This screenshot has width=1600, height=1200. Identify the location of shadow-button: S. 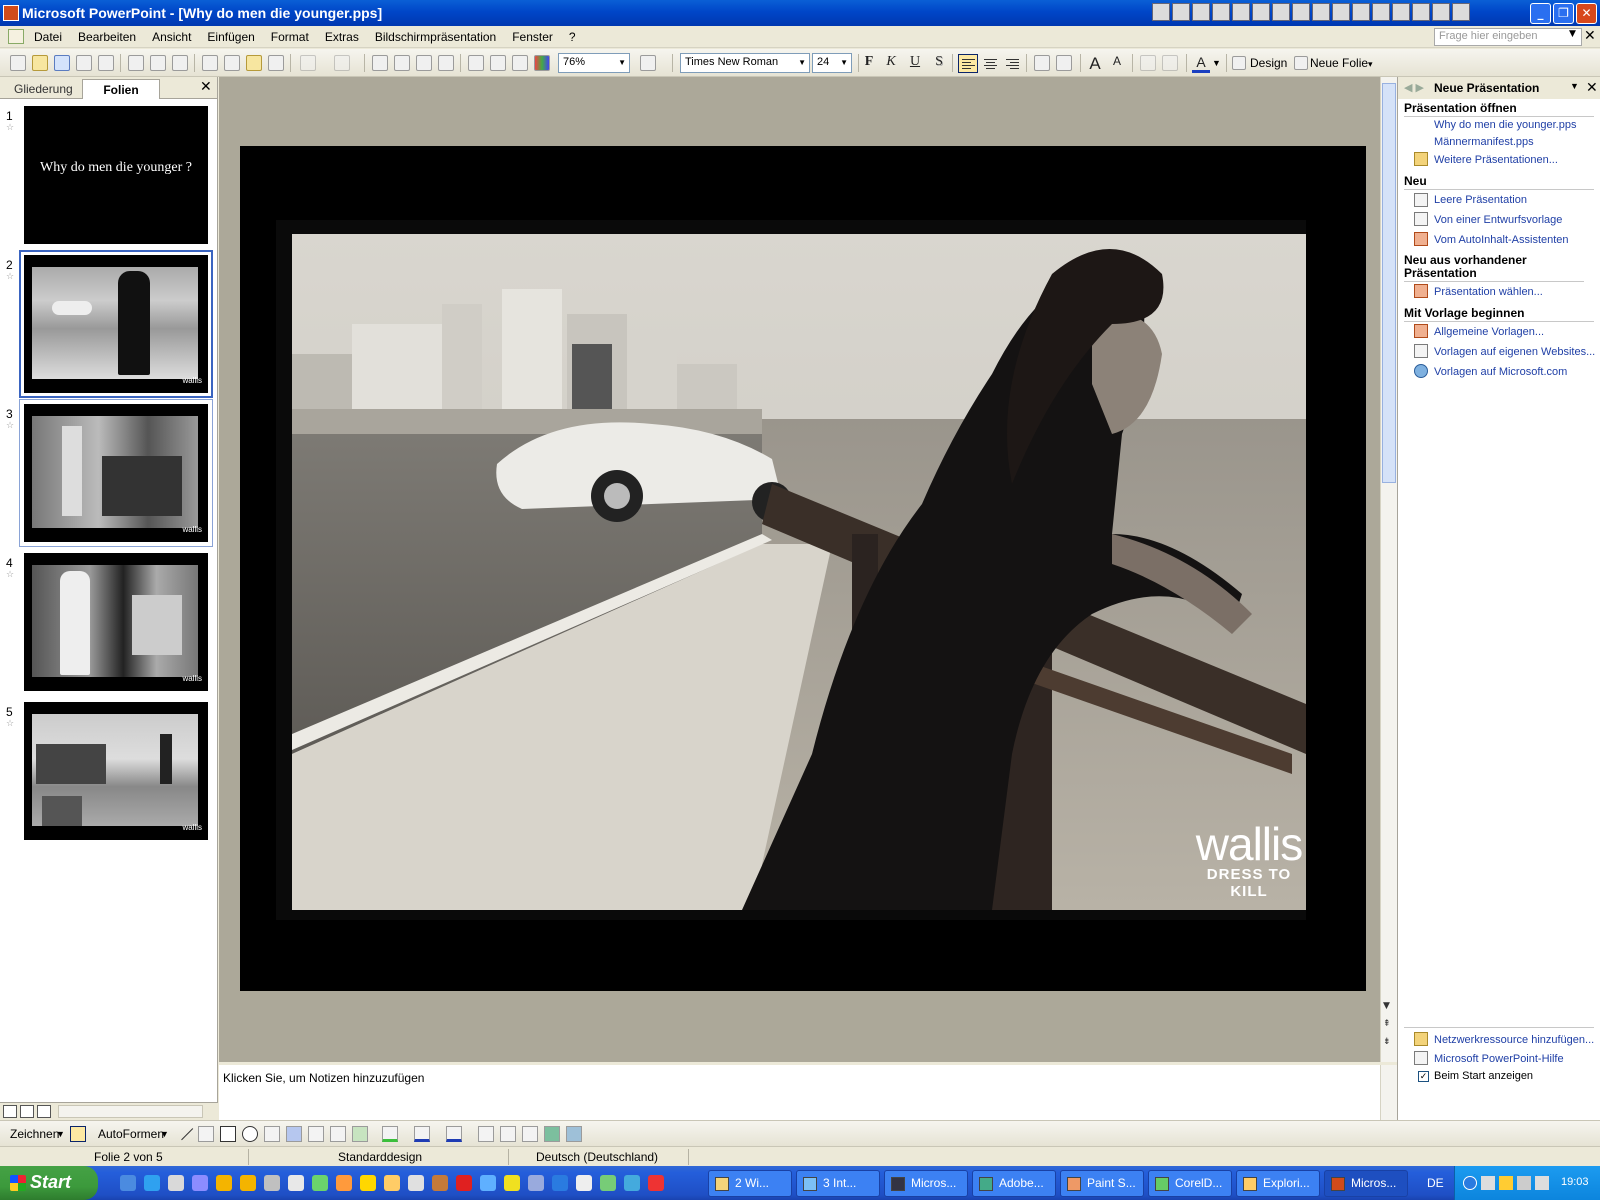
(939, 63).